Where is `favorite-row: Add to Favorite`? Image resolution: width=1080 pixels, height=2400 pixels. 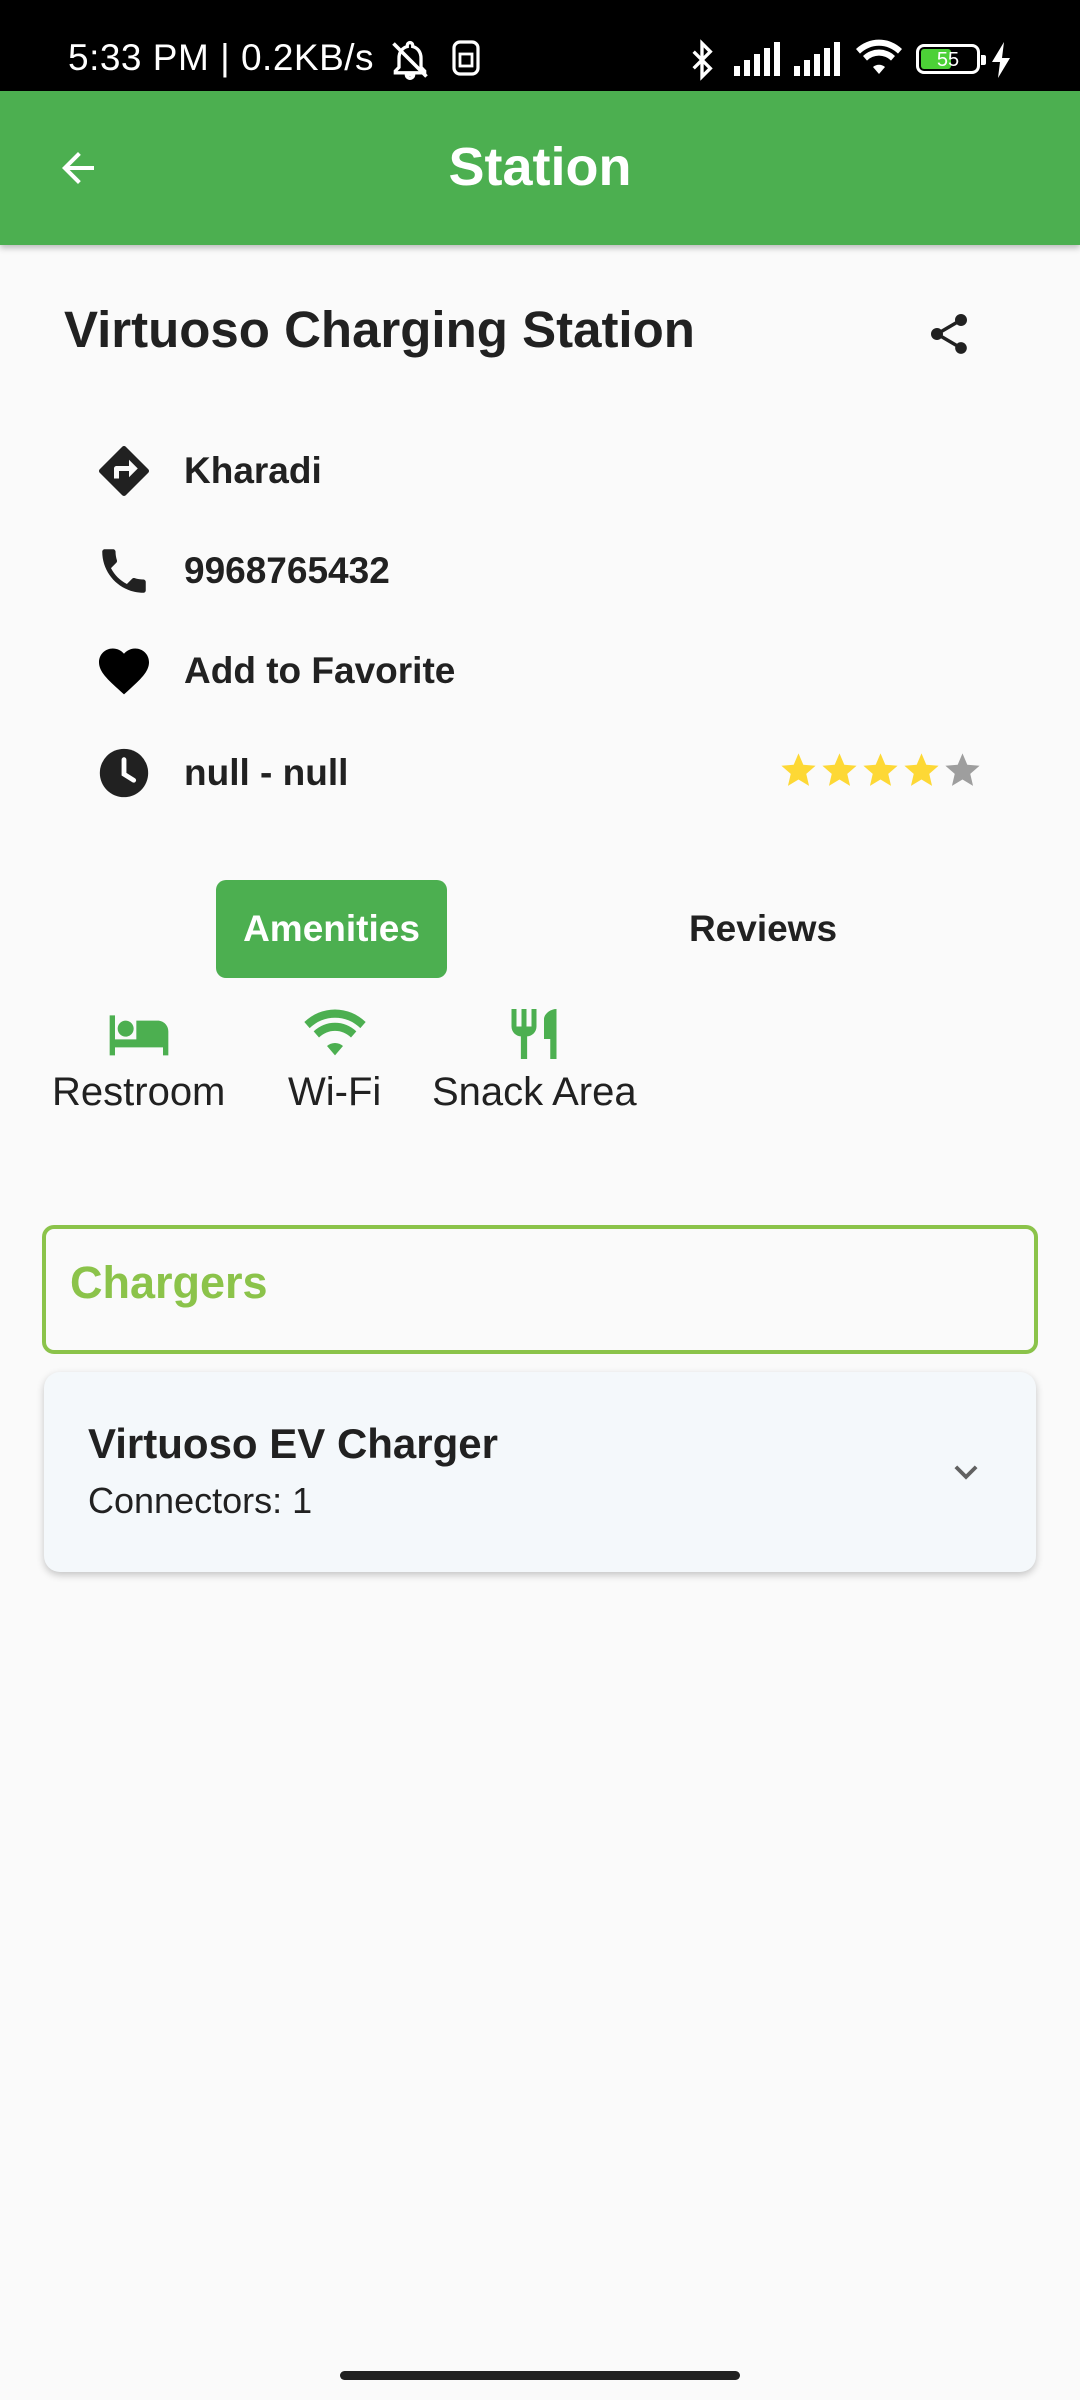 favorite-row: Add to Favorite is located at coordinates (273, 671).